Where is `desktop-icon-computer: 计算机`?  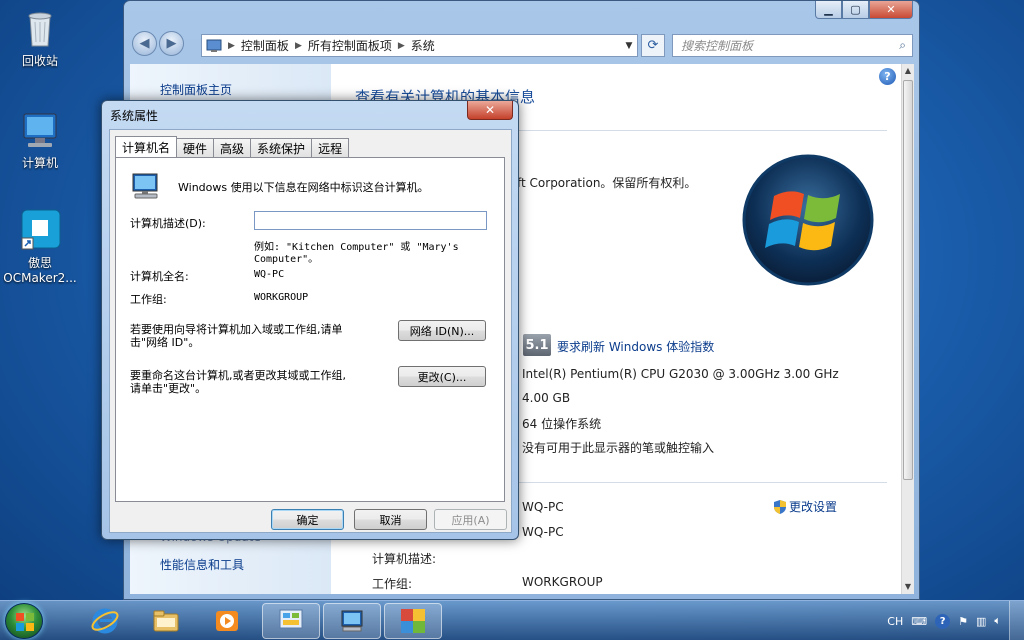 desktop-icon-computer: 计算机 is located at coordinates (40, 139).